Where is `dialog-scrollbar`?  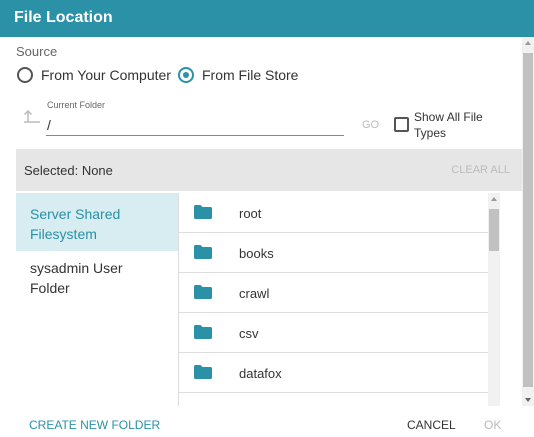 dialog-scrollbar is located at coordinates (528, 221).